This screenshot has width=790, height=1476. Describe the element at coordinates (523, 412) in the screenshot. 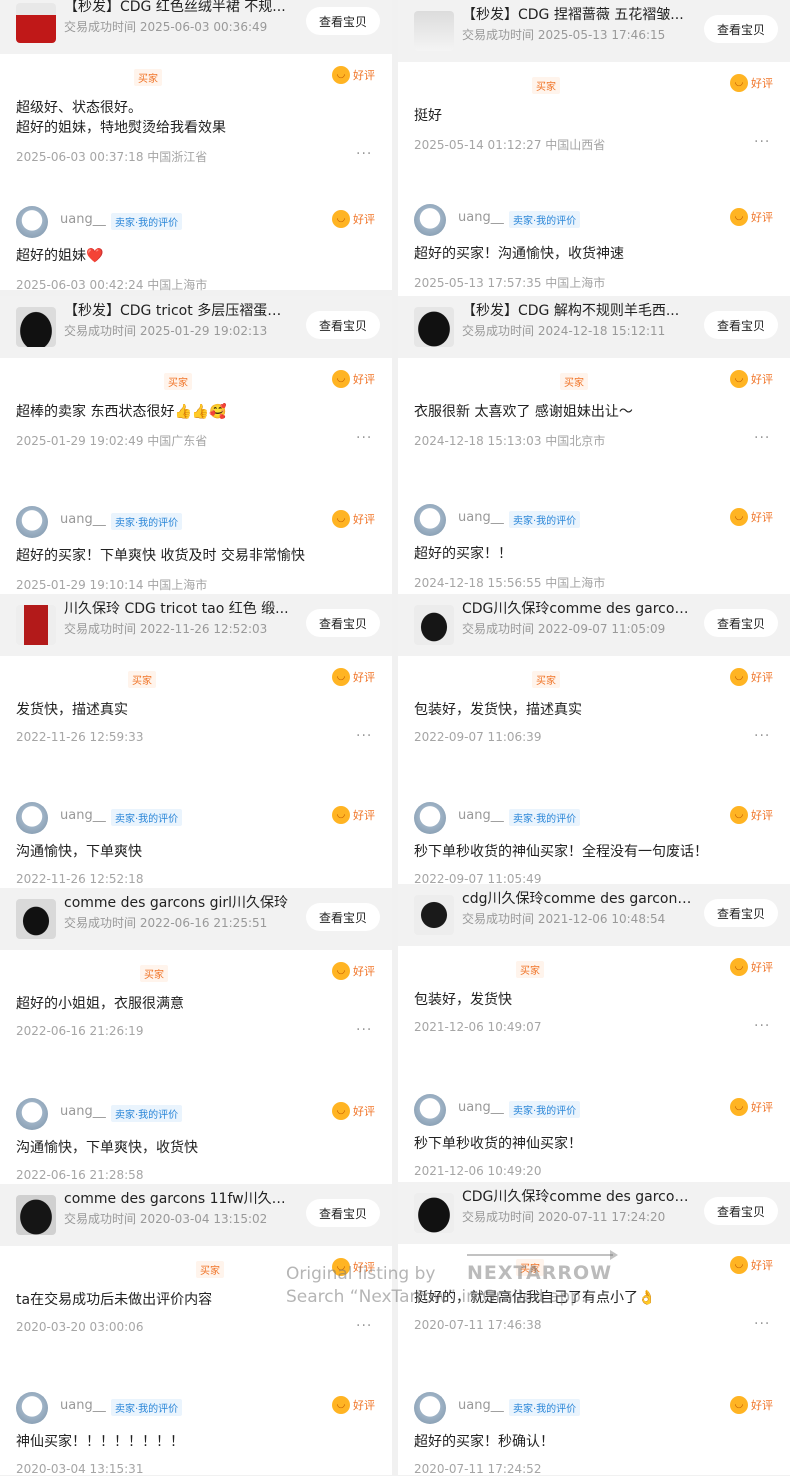

I see `buyer-review-text: 衣服很新 太喜欢了 感谢姐妹出让～` at that location.